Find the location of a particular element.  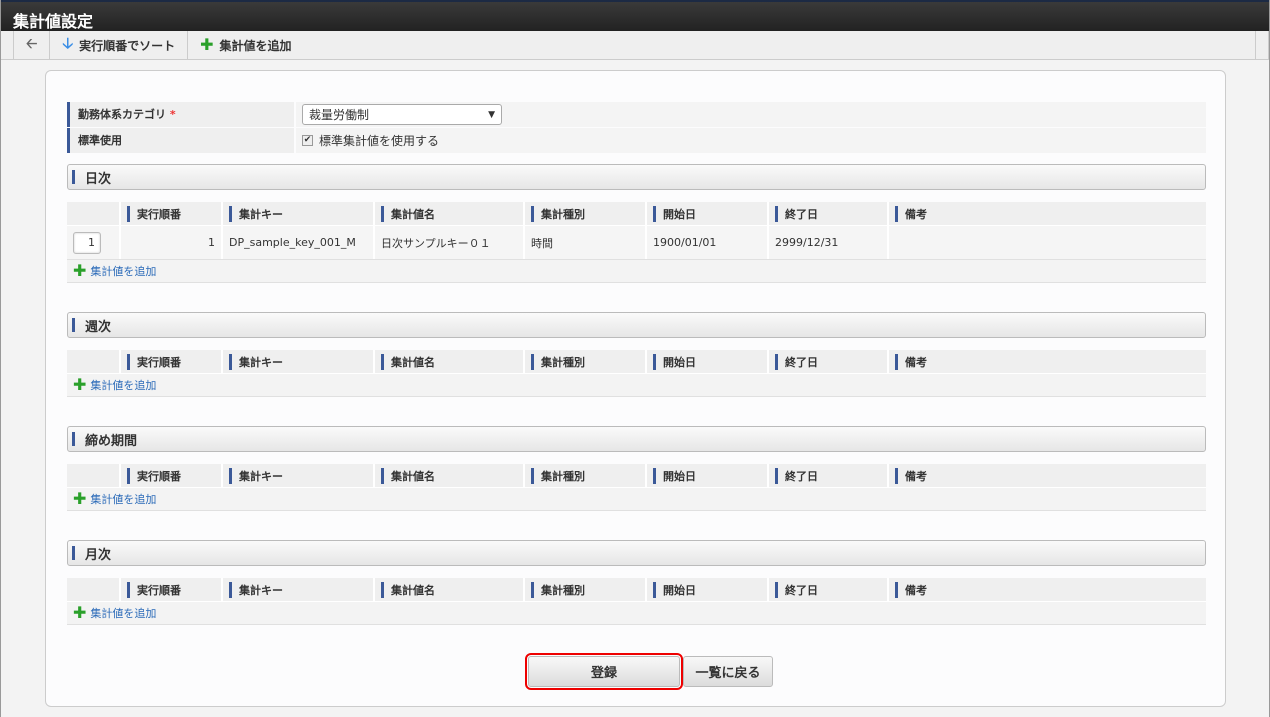

category-label: 勤務体系カテゴリ * is located at coordinates (180, 114).